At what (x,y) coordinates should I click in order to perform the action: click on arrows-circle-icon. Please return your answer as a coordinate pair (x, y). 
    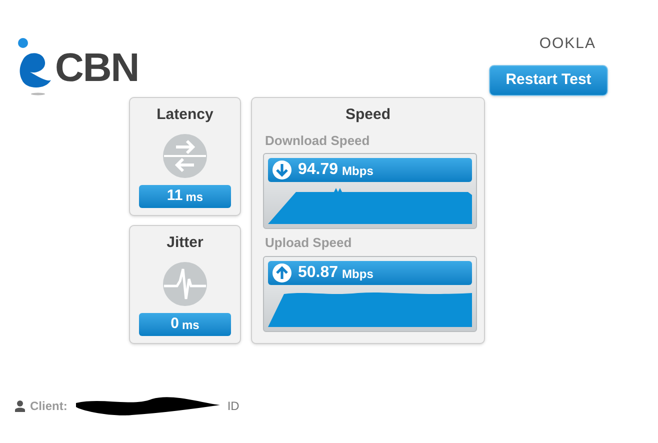
    Looking at the image, I should click on (185, 155).